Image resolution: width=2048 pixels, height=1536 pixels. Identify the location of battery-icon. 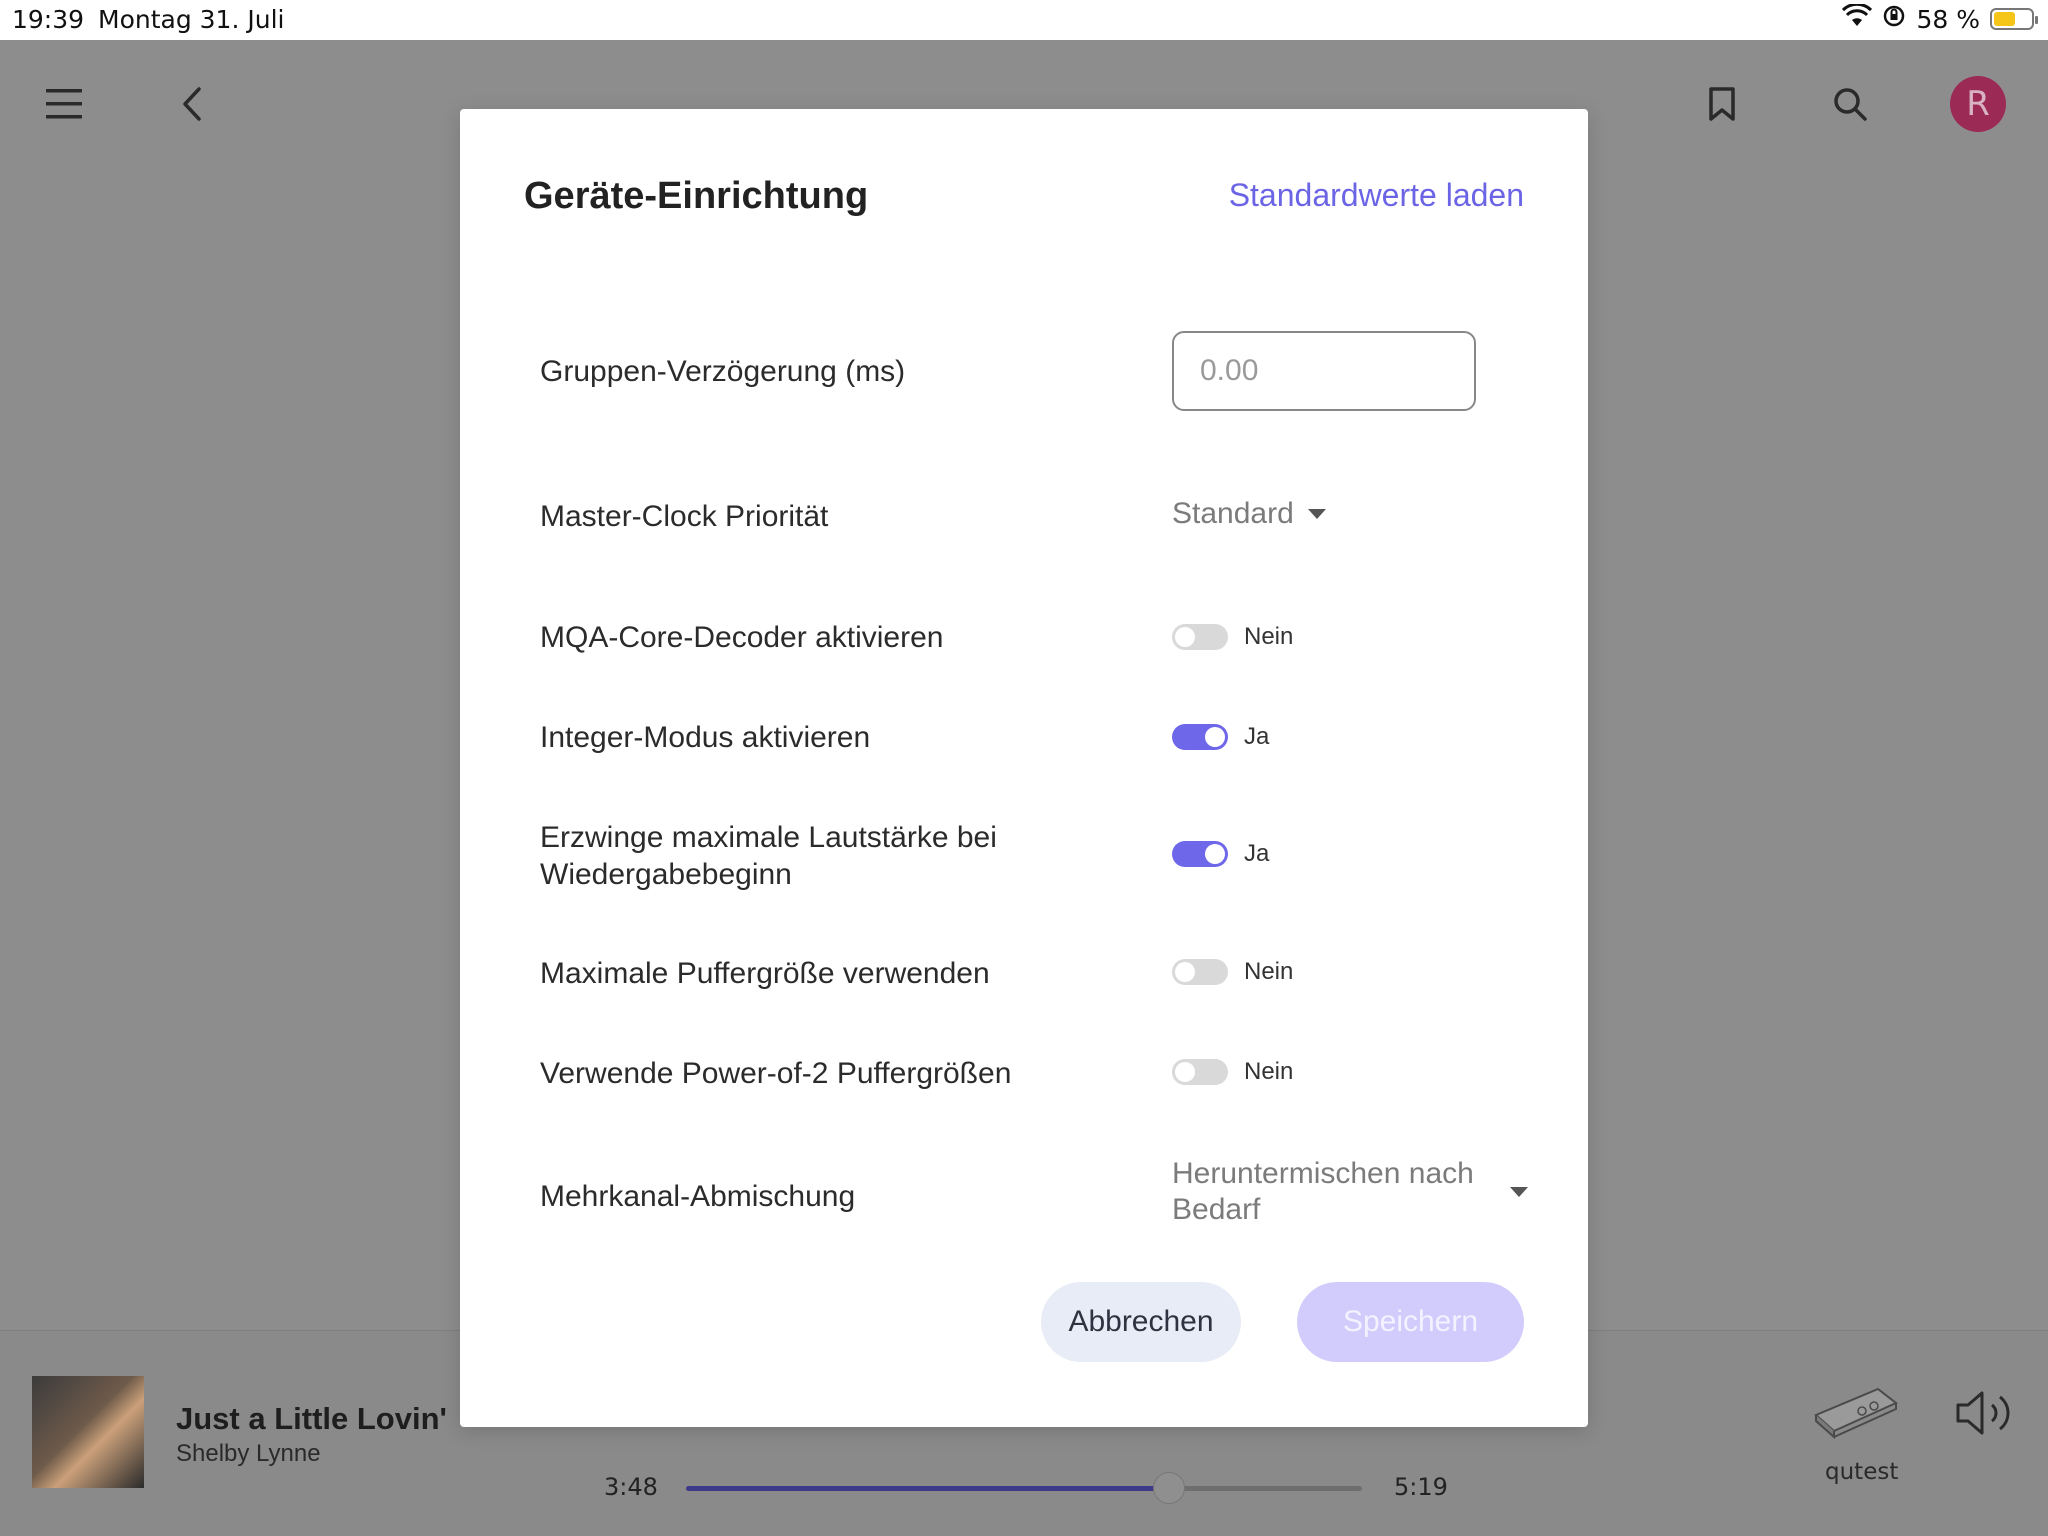
(2014, 19).